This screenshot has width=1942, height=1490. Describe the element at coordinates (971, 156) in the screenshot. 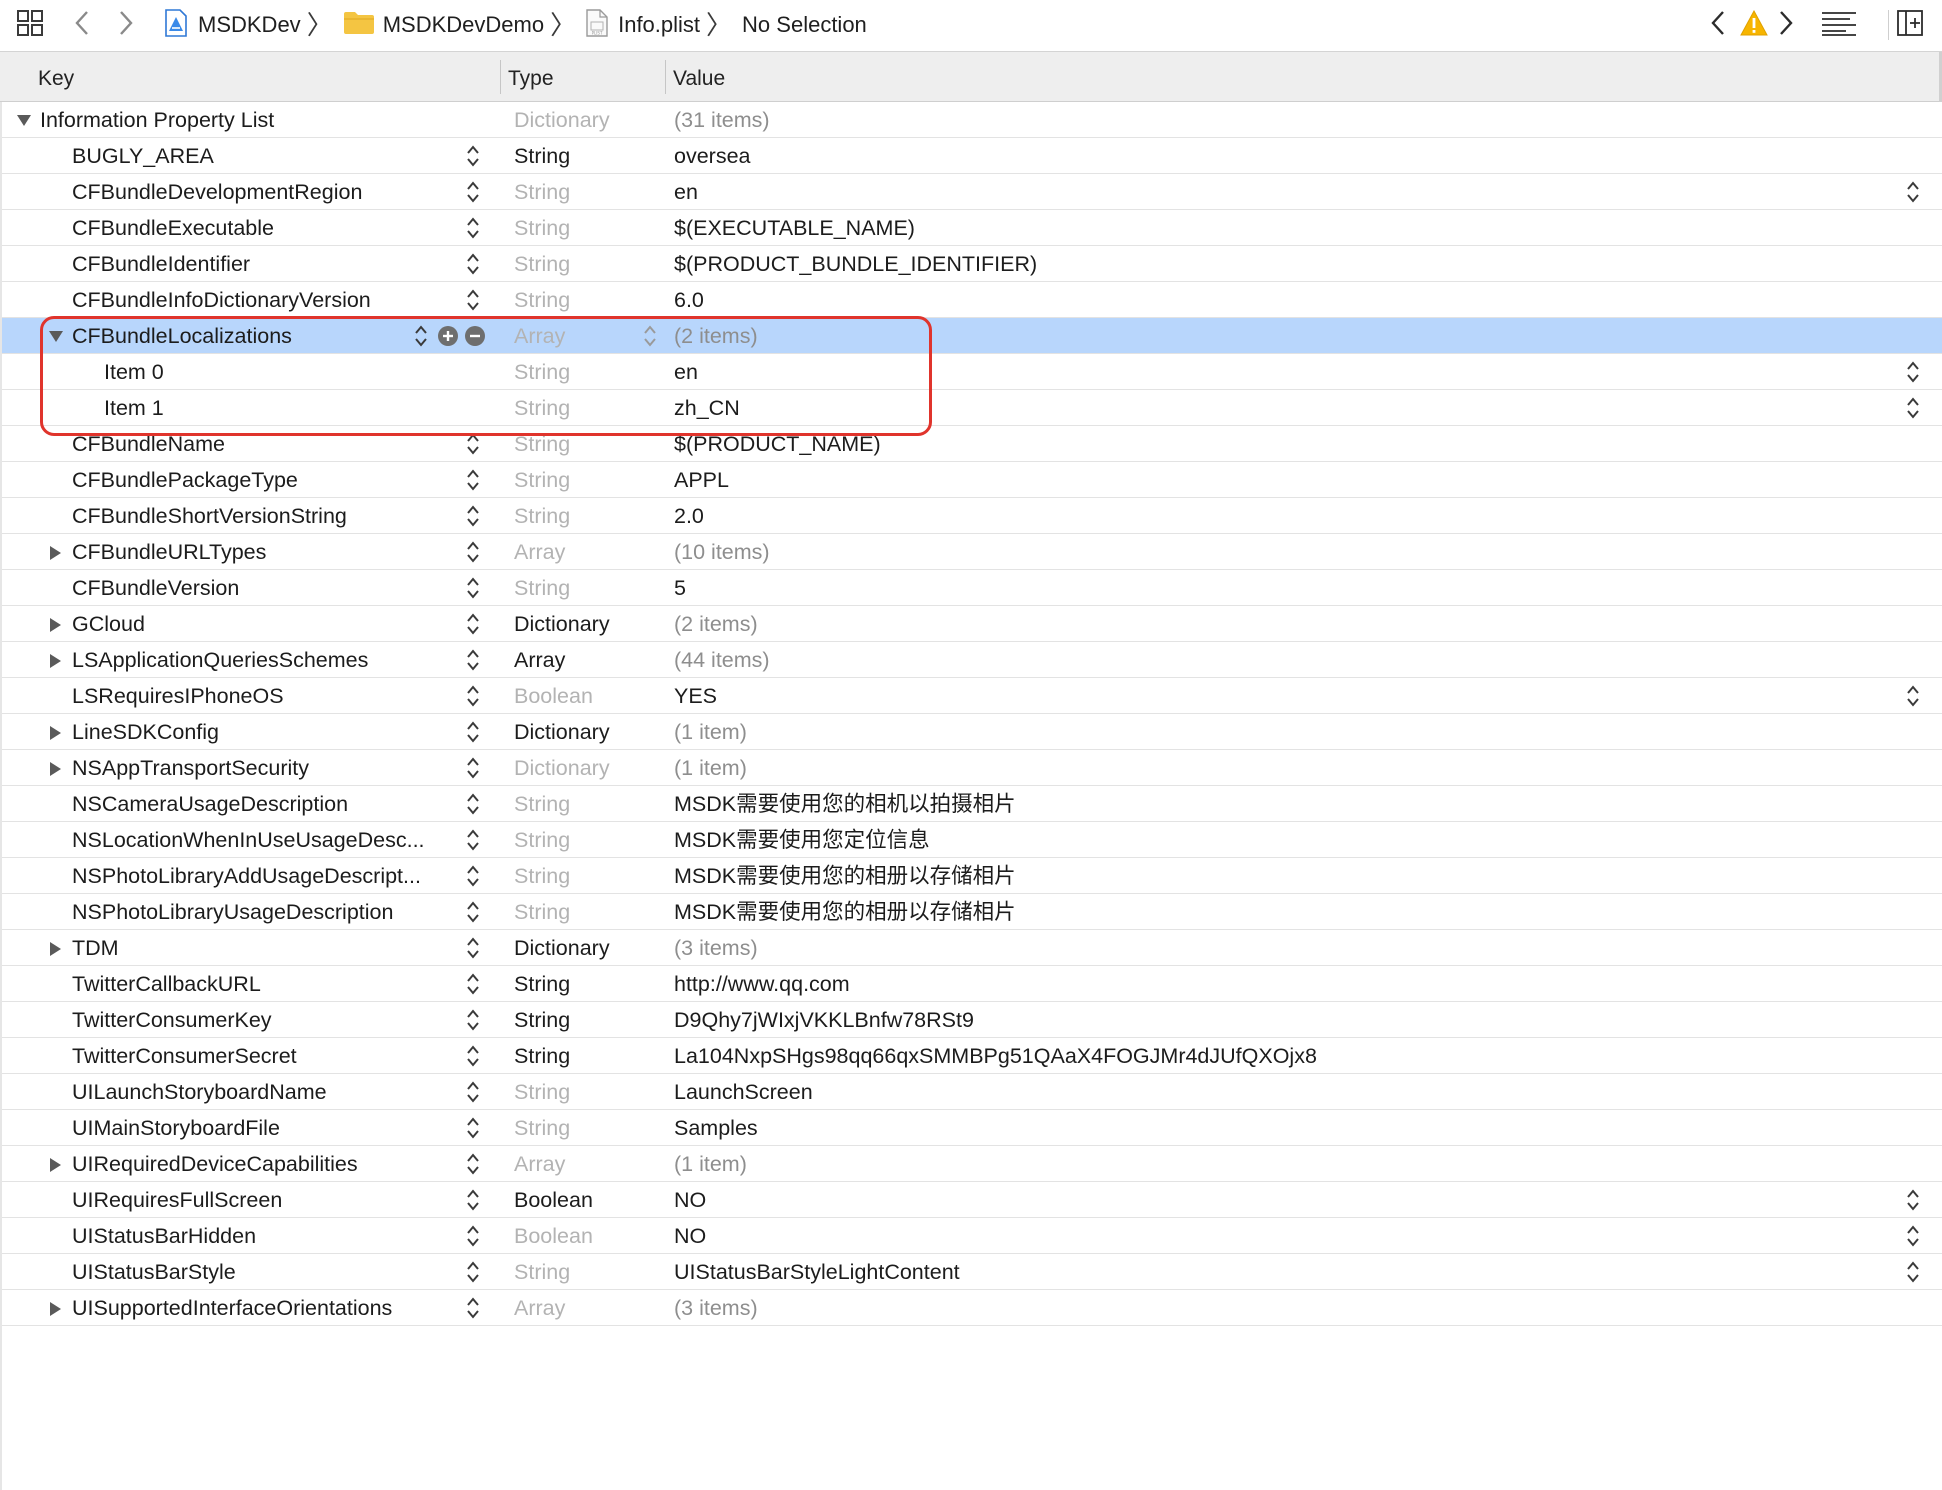

I see `plist-row: BUGLY_AREA String oversea` at that location.